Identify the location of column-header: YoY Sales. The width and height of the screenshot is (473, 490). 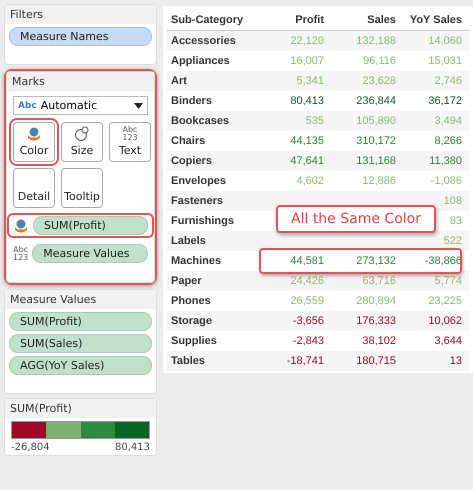
(435, 20).